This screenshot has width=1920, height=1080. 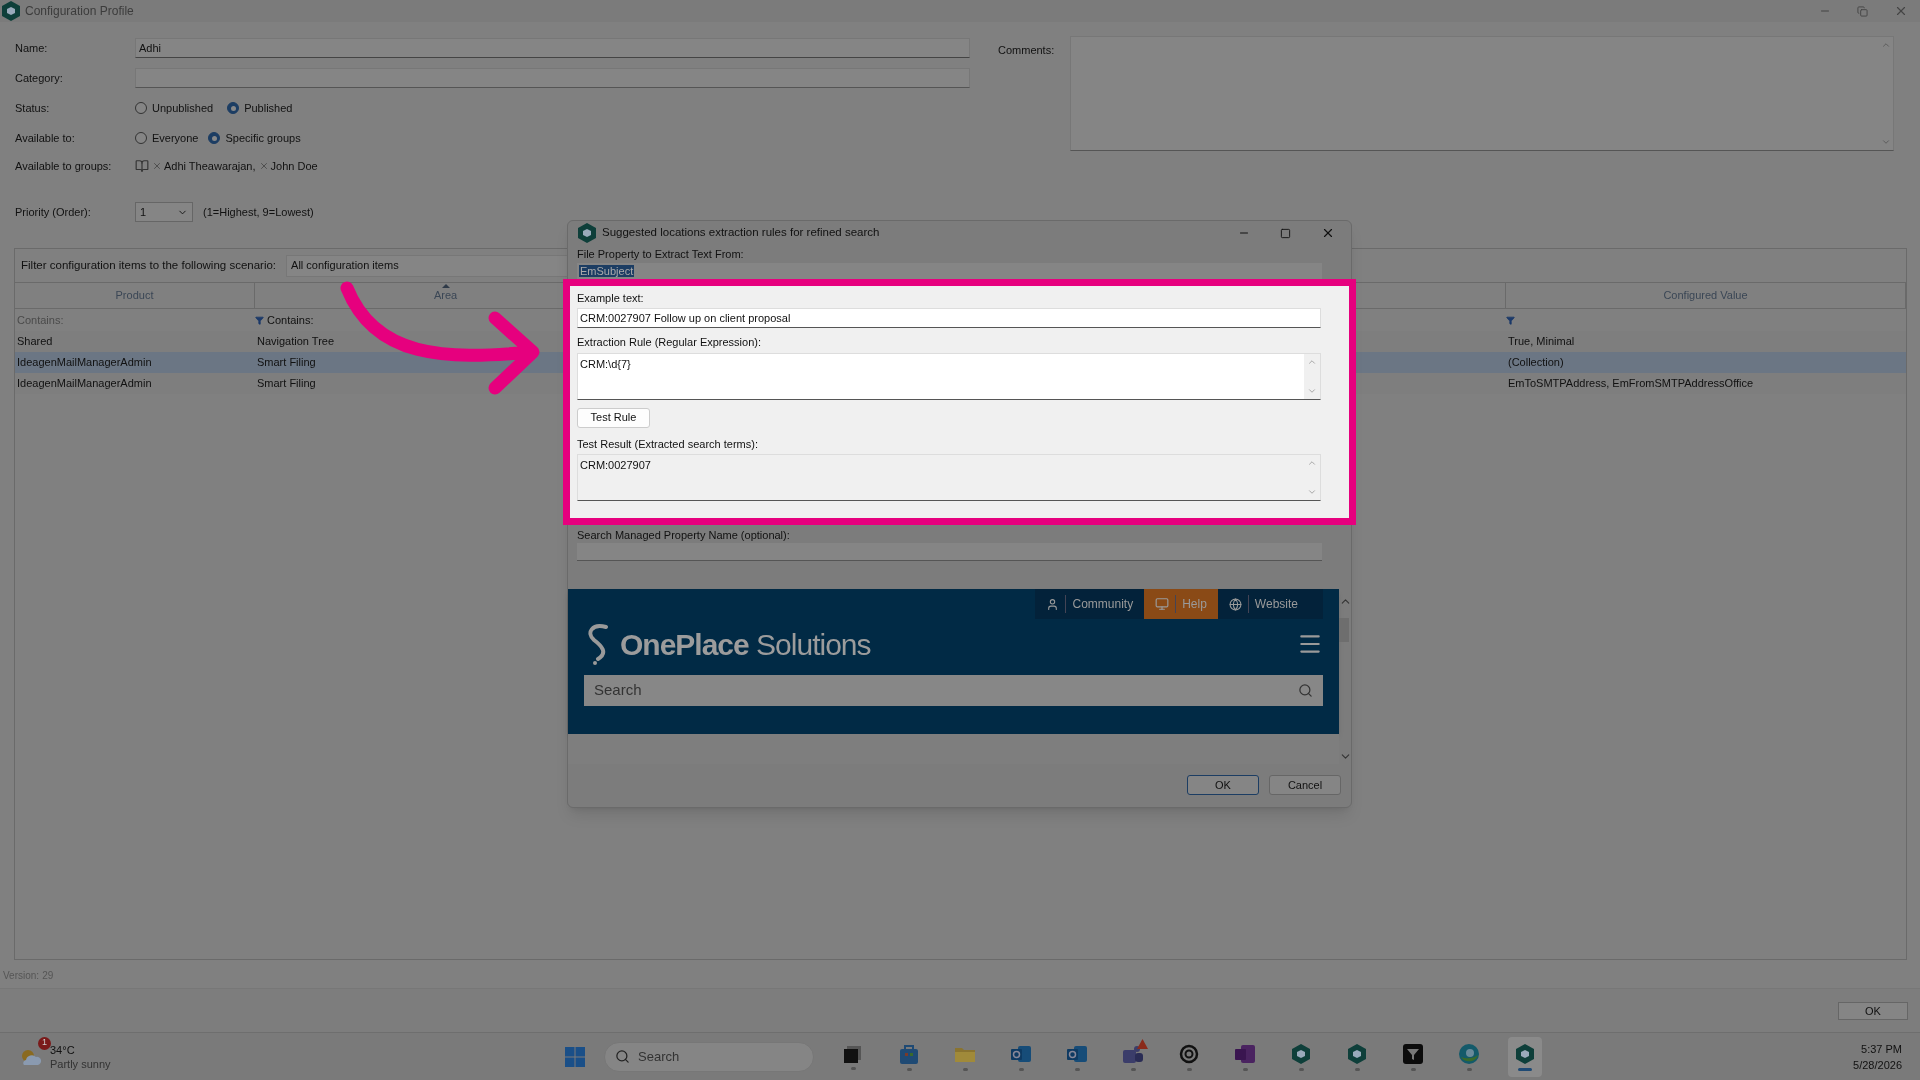 What do you see at coordinates (290, 320) in the screenshot?
I see `filter-text: Contains:` at bounding box center [290, 320].